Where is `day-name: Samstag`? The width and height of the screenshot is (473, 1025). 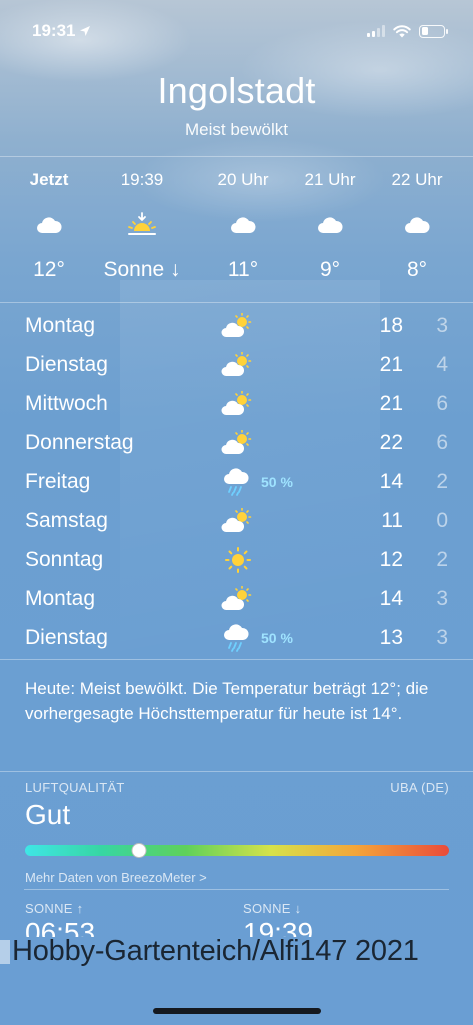 day-name: Samstag is located at coordinates (66, 520).